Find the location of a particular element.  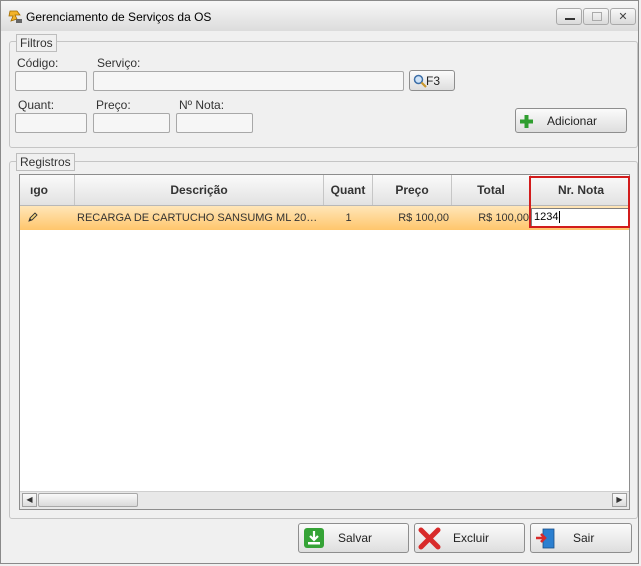

maximize-button is located at coordinates (596, 16).